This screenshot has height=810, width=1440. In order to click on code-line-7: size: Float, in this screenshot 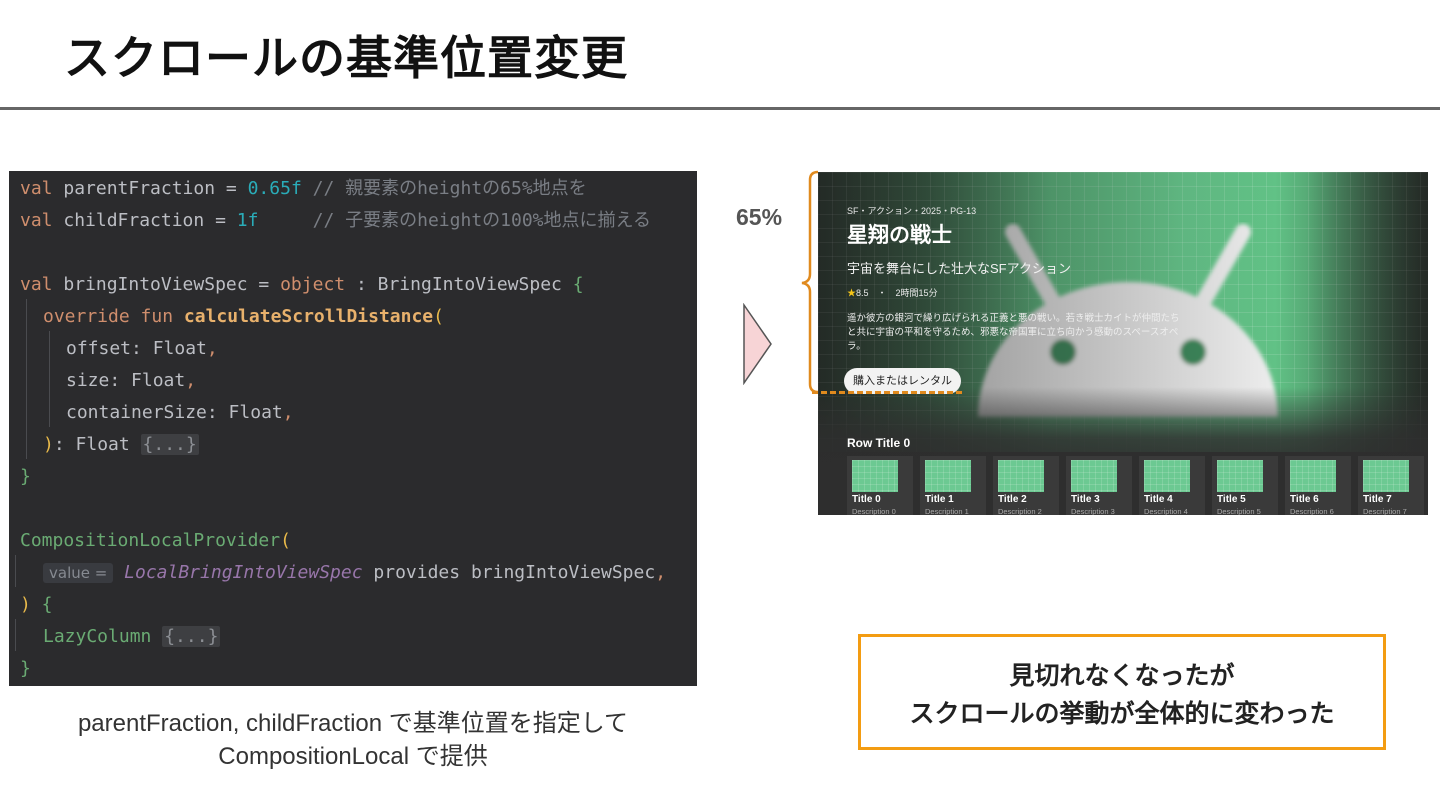, I will do `click(131, 381)`.